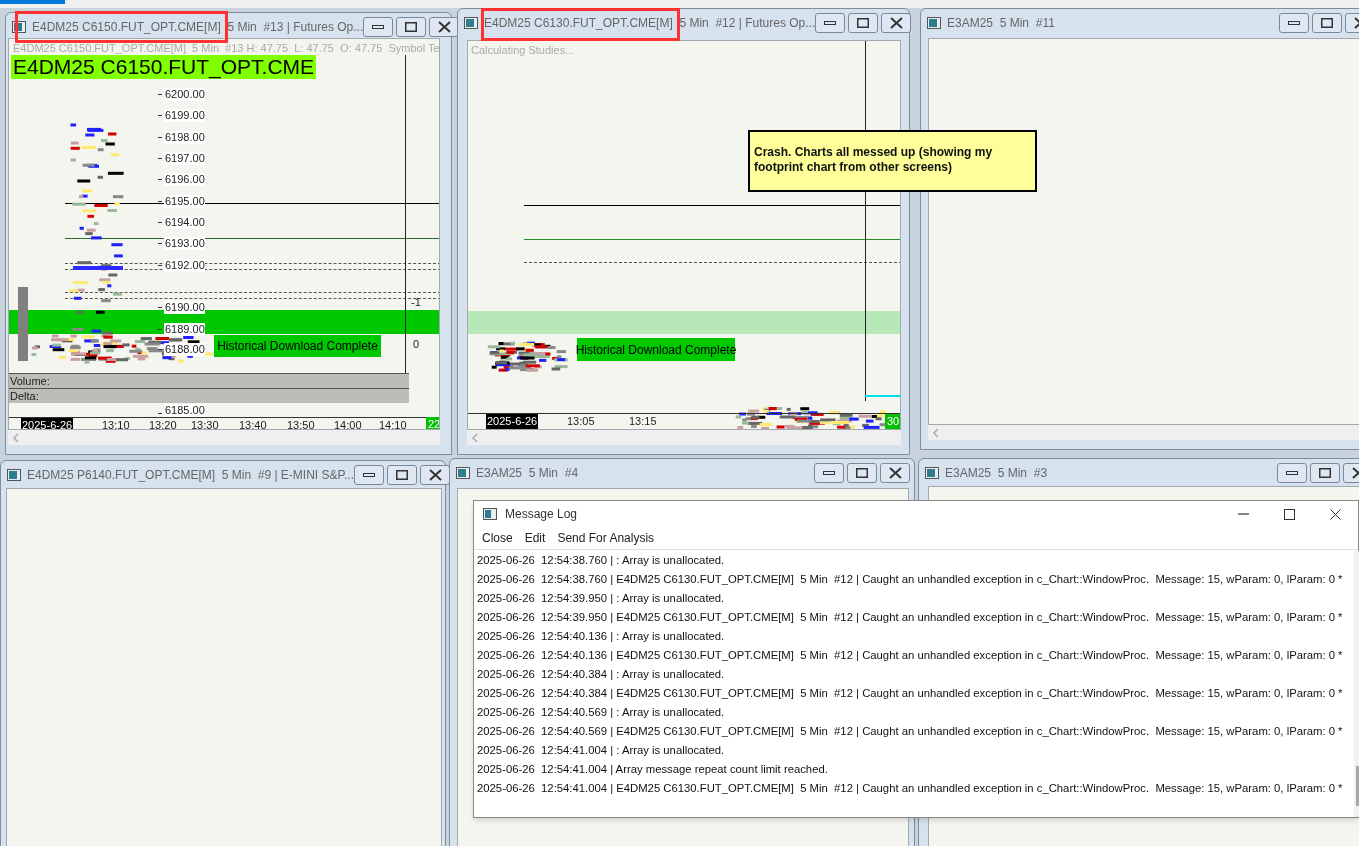  I want to click on log-line: 2025-06-26 12:54:40.136 | E4DM25 C6130.FUT_OPT.CME[M] 5 Min #12 | Caught an unhandled exception in c_Chart::WindowProc. Message: 15, wParam: 0, lParam: 0 *, so click(910, 655).